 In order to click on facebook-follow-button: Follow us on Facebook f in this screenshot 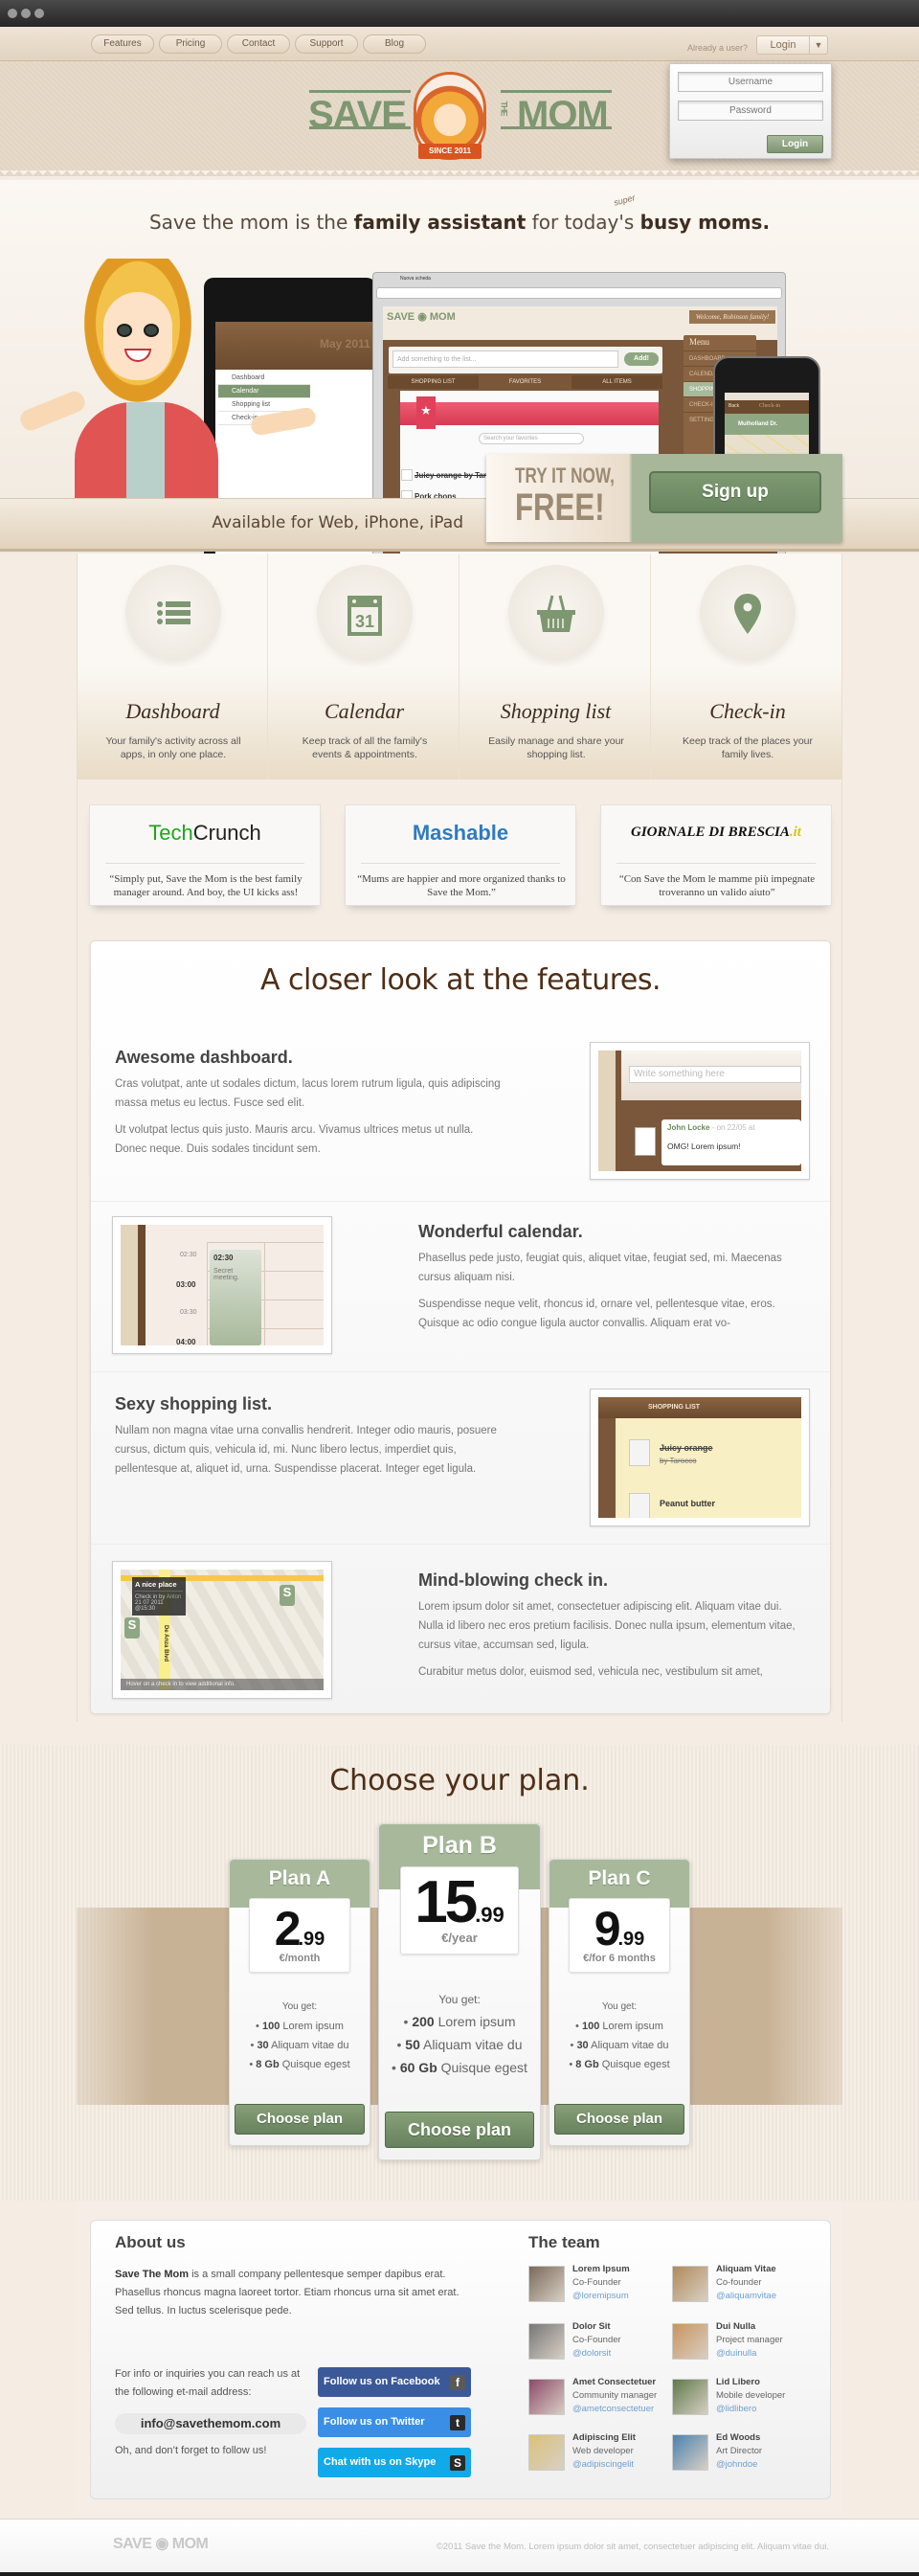, I will do `click(394, 2382)`.